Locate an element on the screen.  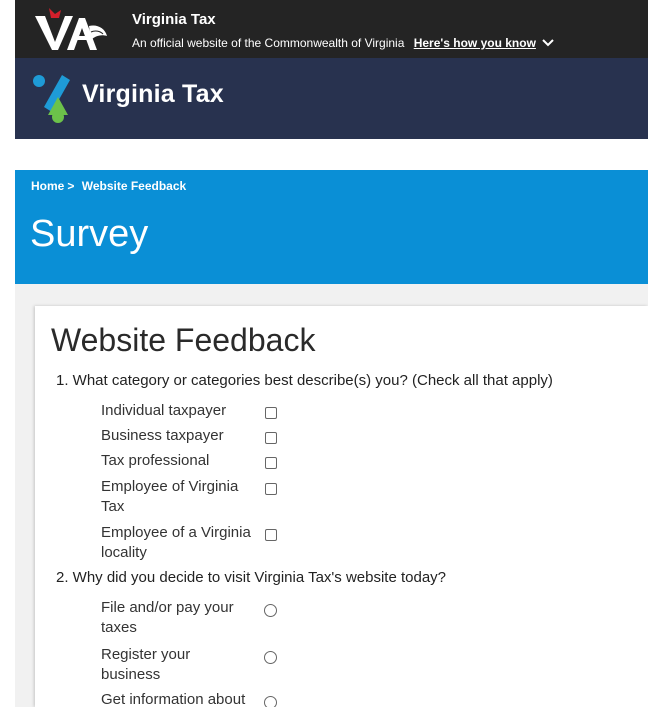
option-business-taxpayer: Business taxpayer is located at coordinates (162, 435).